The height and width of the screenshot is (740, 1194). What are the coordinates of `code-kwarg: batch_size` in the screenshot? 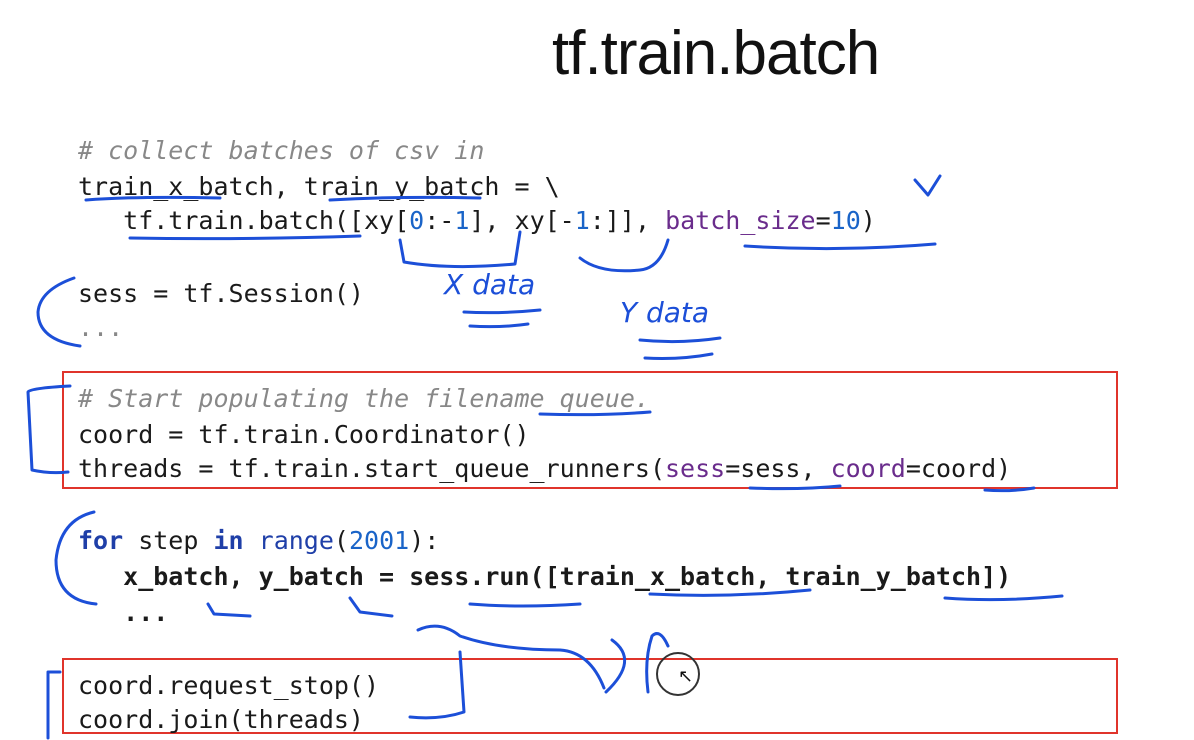 It's located at (740, 220).